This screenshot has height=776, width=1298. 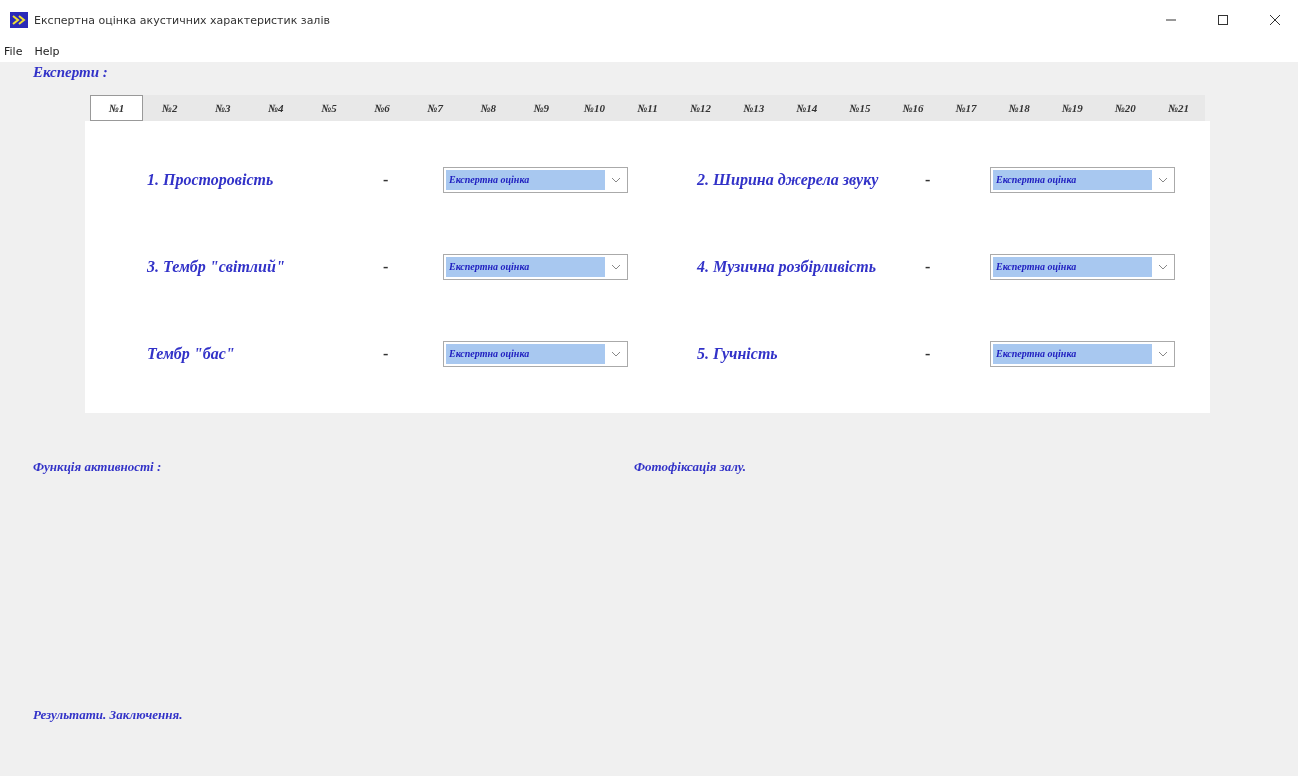 What do you see at coordinates (966, 108) in the screenshot?
I see `expert-tab: №17` at bounding box center [966, 108].